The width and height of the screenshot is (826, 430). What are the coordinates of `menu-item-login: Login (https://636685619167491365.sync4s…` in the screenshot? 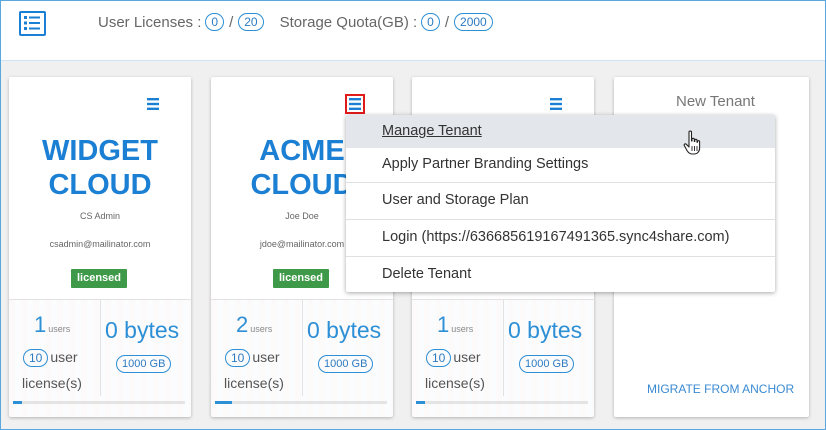 It's located at (560, 237).